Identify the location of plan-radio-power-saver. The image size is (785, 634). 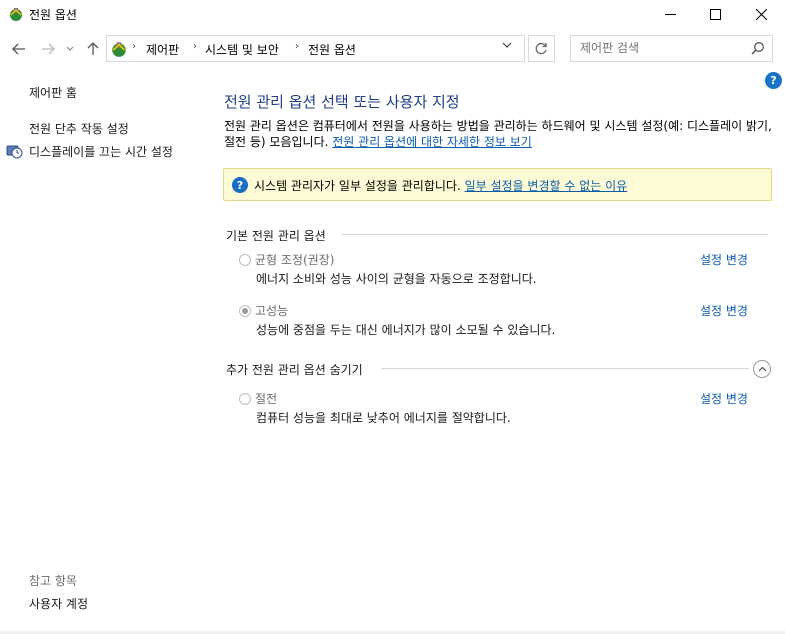
(245, 399).